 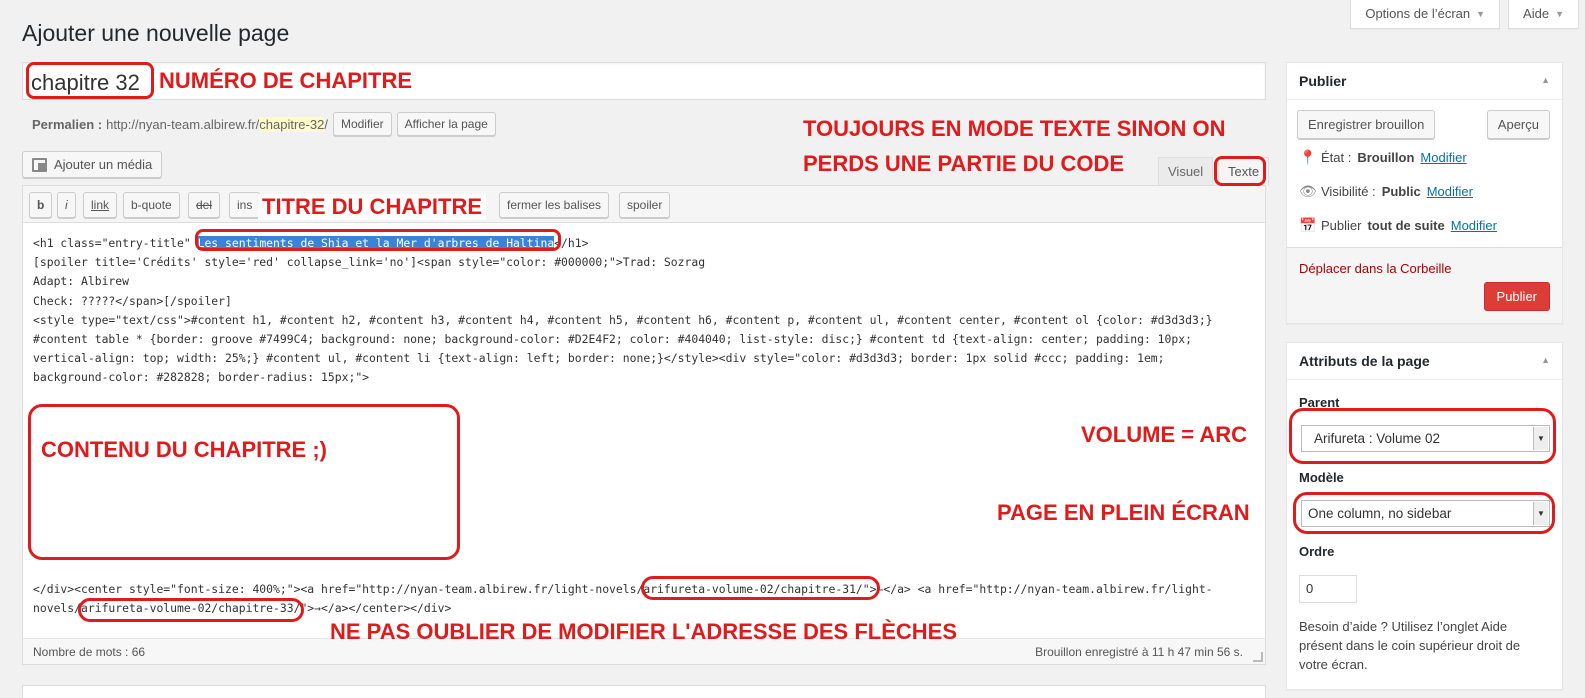 What do you see at coordinates (89, 652) in the screenshot?
I see `word-count: Nombre de mots : 66` at bounding box center [89, 652].